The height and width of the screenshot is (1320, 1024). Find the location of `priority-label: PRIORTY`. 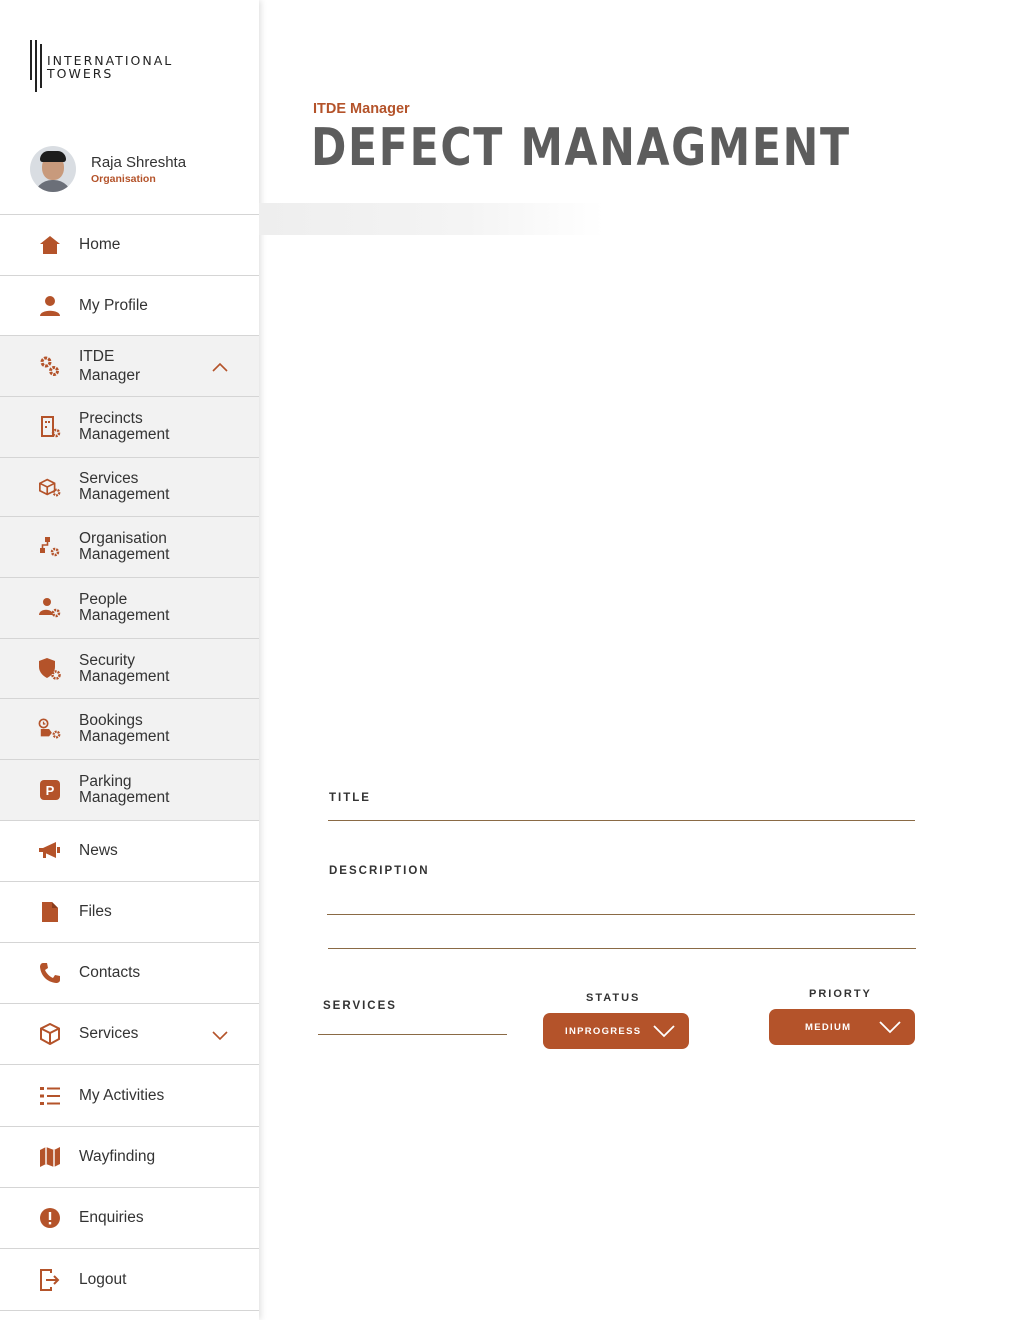

priority-label: PRIORTY is located at coordinates (840, 994).